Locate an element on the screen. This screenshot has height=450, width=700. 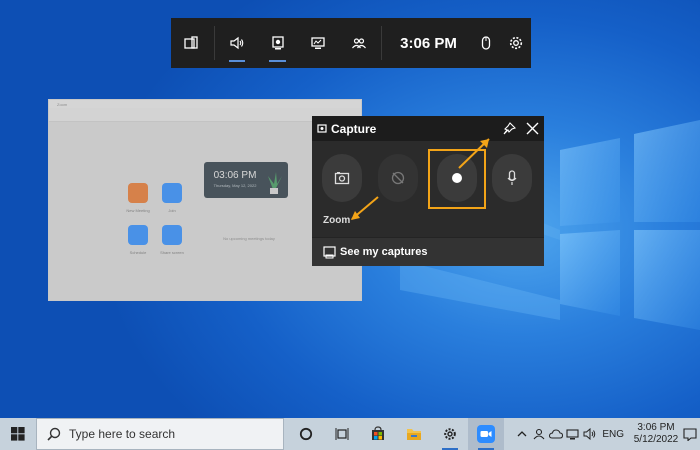
chevron-up-icon is located at coordinates (522, 434).